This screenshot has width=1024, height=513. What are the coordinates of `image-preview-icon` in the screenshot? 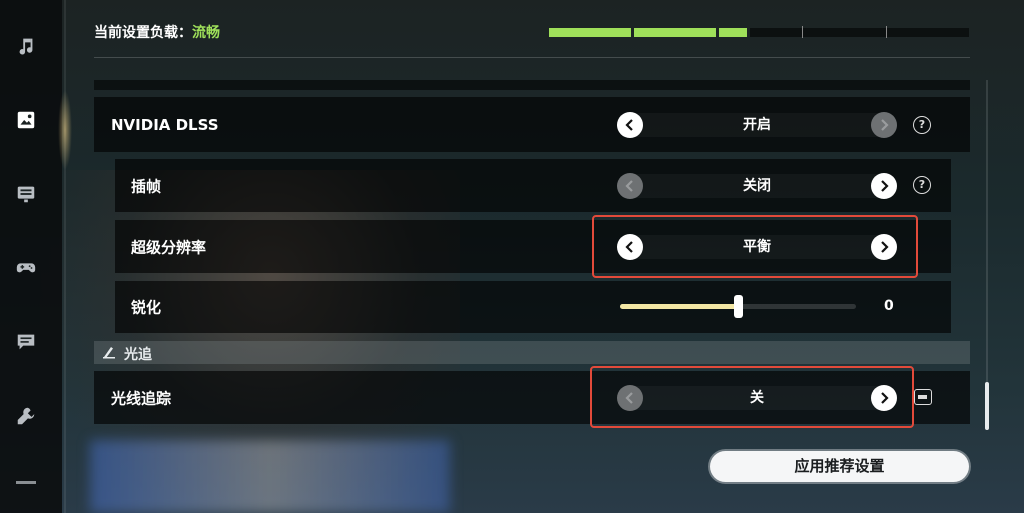 It's located at (923, 397).